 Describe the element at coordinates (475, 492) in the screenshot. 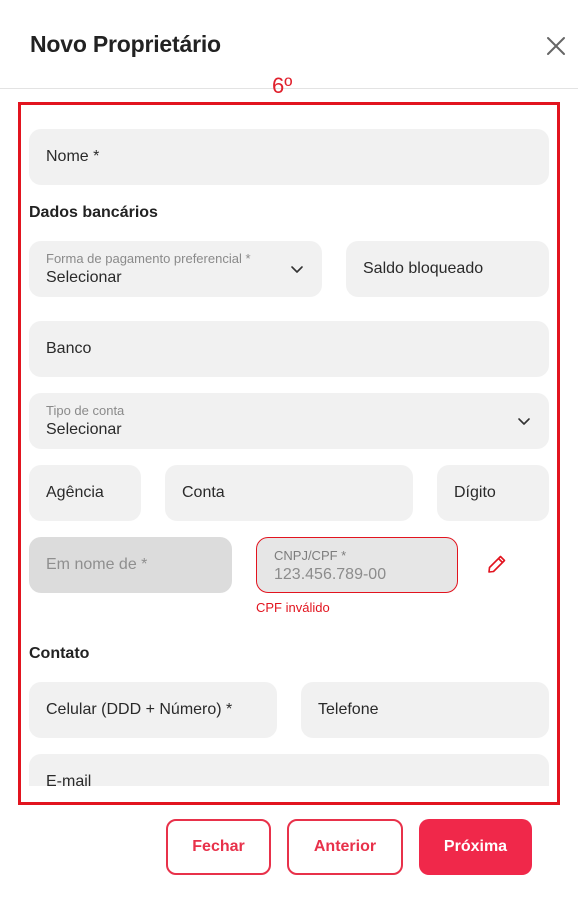

I see `digito-placeholder: Dígito` at that location.